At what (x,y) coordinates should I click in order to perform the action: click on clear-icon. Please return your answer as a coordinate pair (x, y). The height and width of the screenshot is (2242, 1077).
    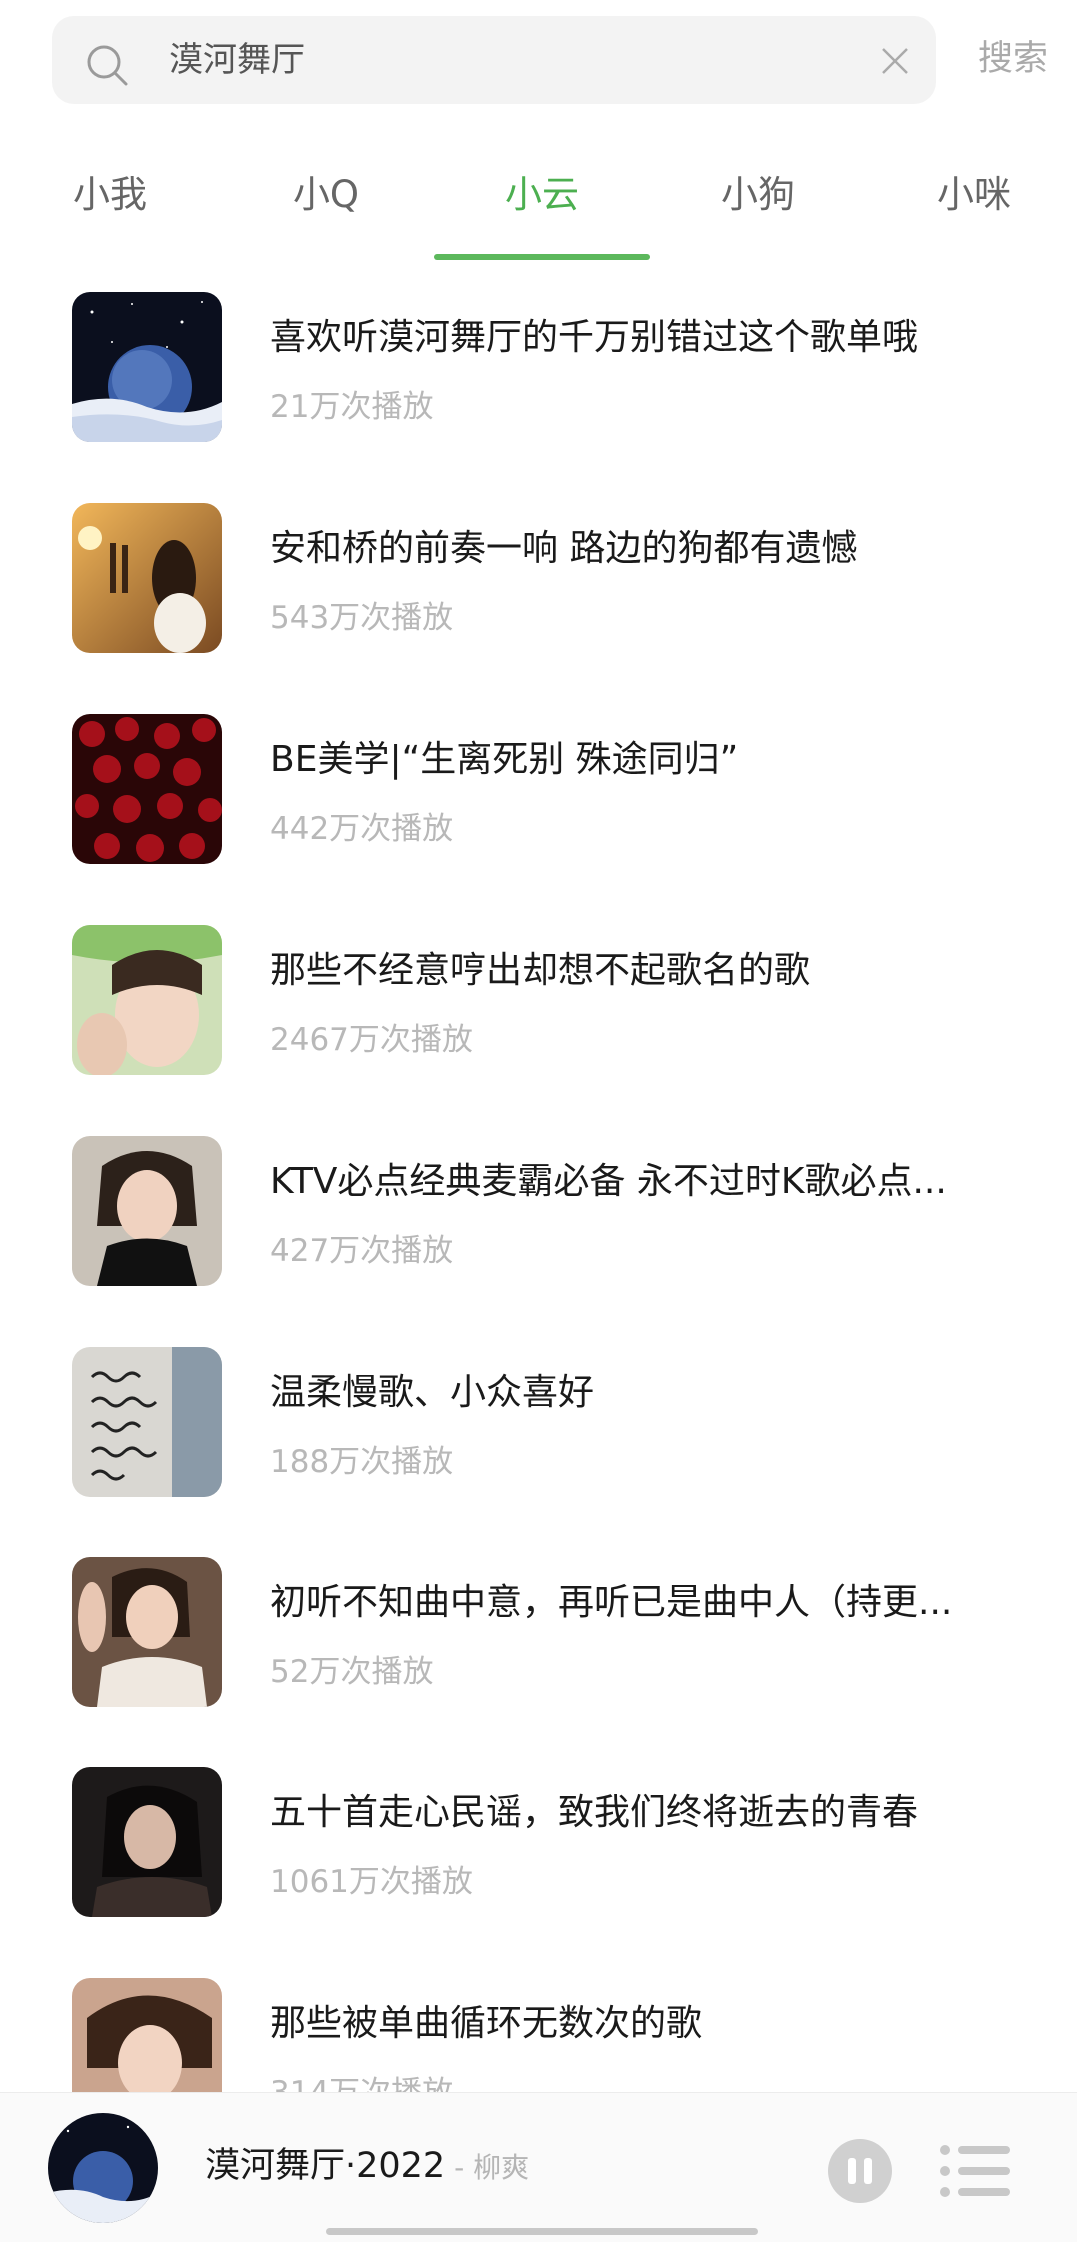
    Looking at the image, I should click on (895, 61).